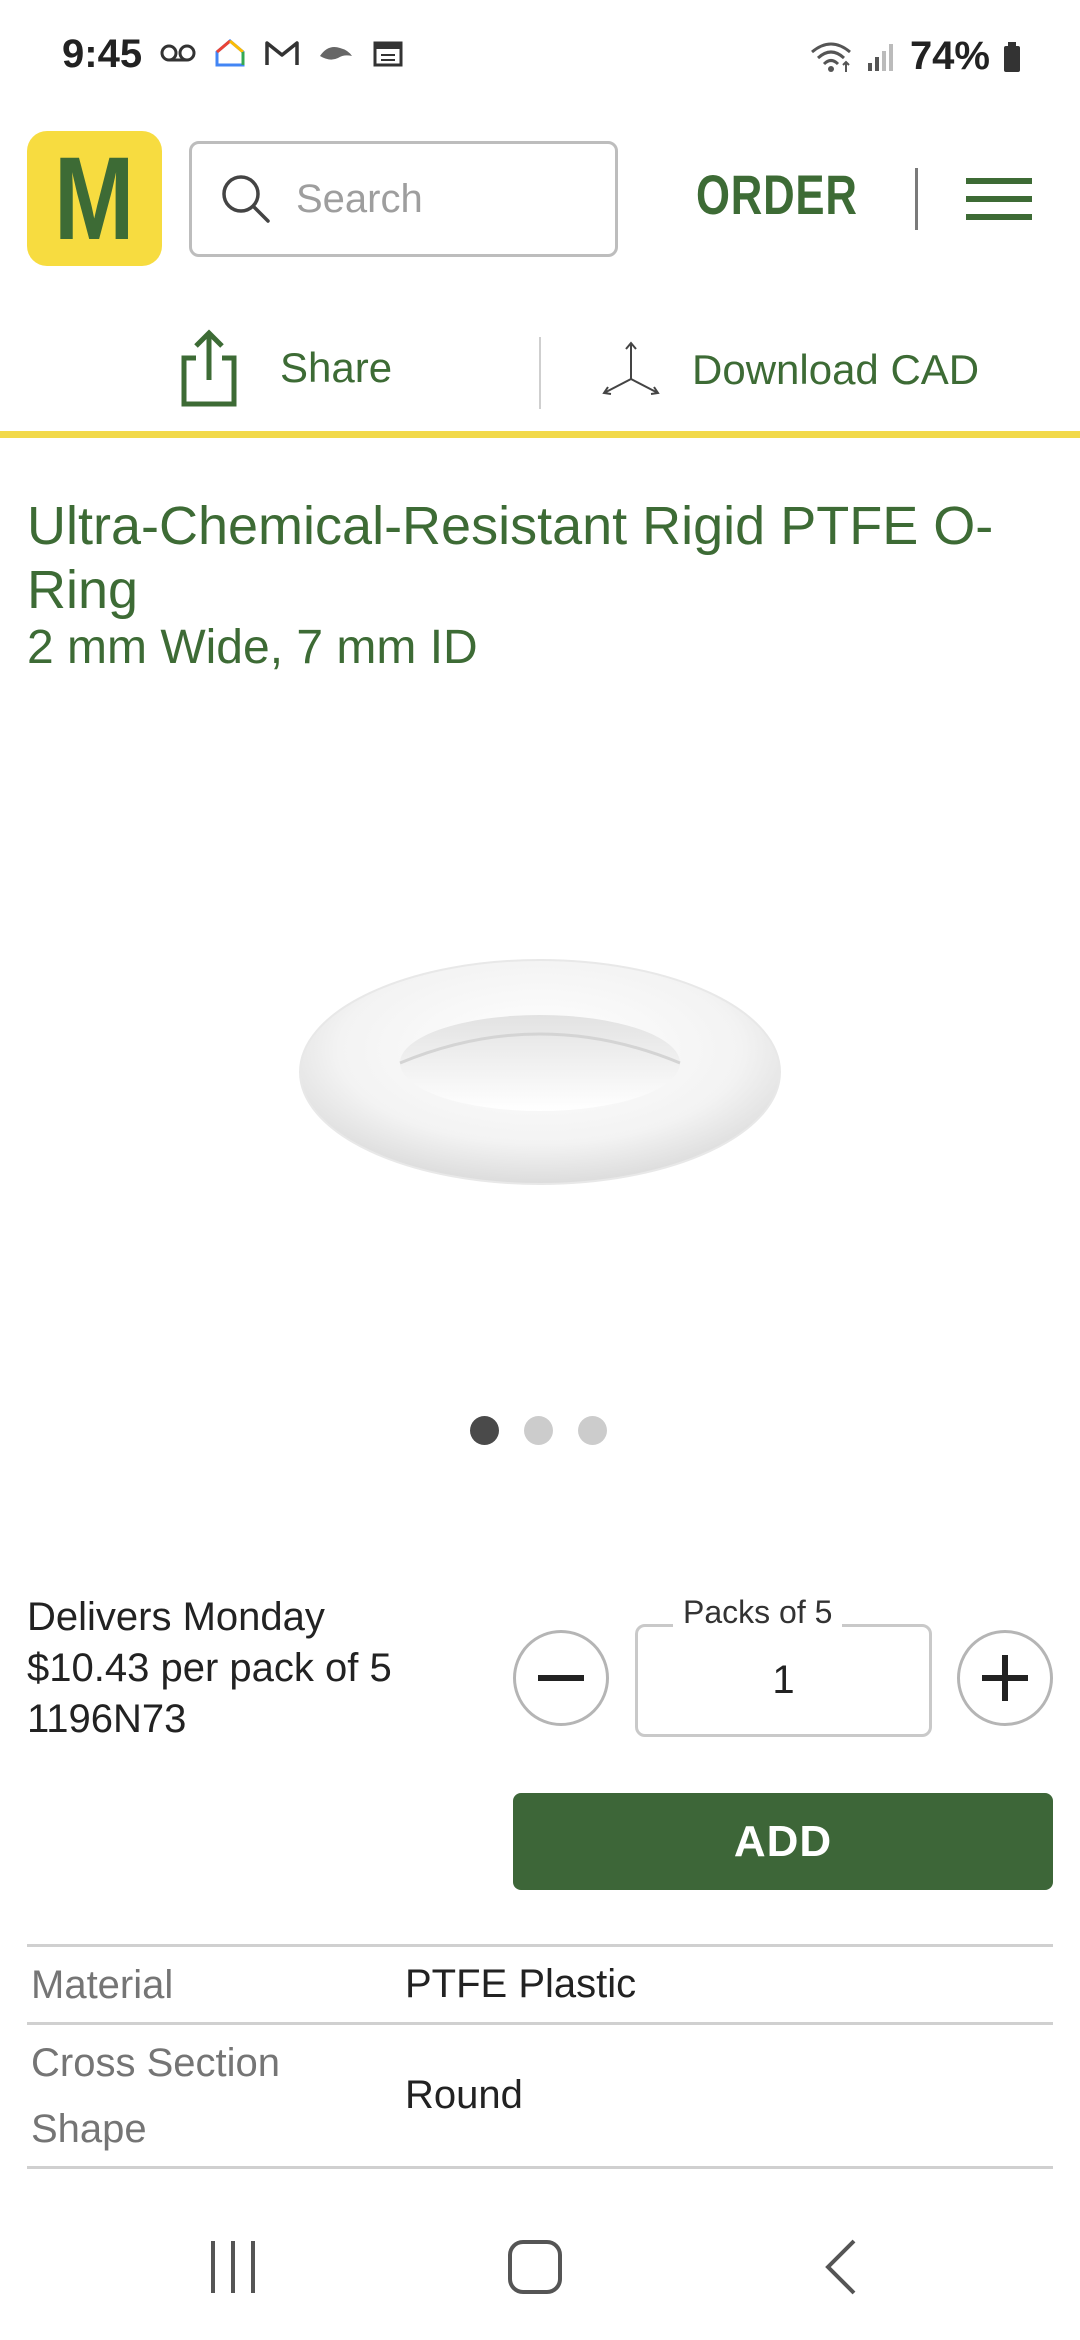 The height and width of the screenshot is (2340, 1080). I want to click on add-to-order-button: ADD, so click(783, 1841).